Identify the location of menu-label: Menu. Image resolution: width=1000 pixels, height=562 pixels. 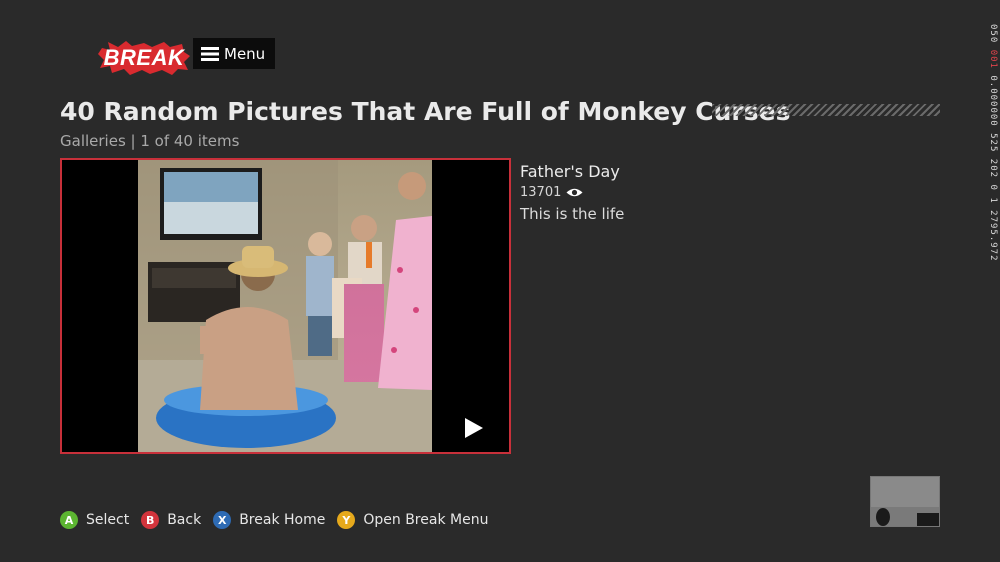
(245, 53).